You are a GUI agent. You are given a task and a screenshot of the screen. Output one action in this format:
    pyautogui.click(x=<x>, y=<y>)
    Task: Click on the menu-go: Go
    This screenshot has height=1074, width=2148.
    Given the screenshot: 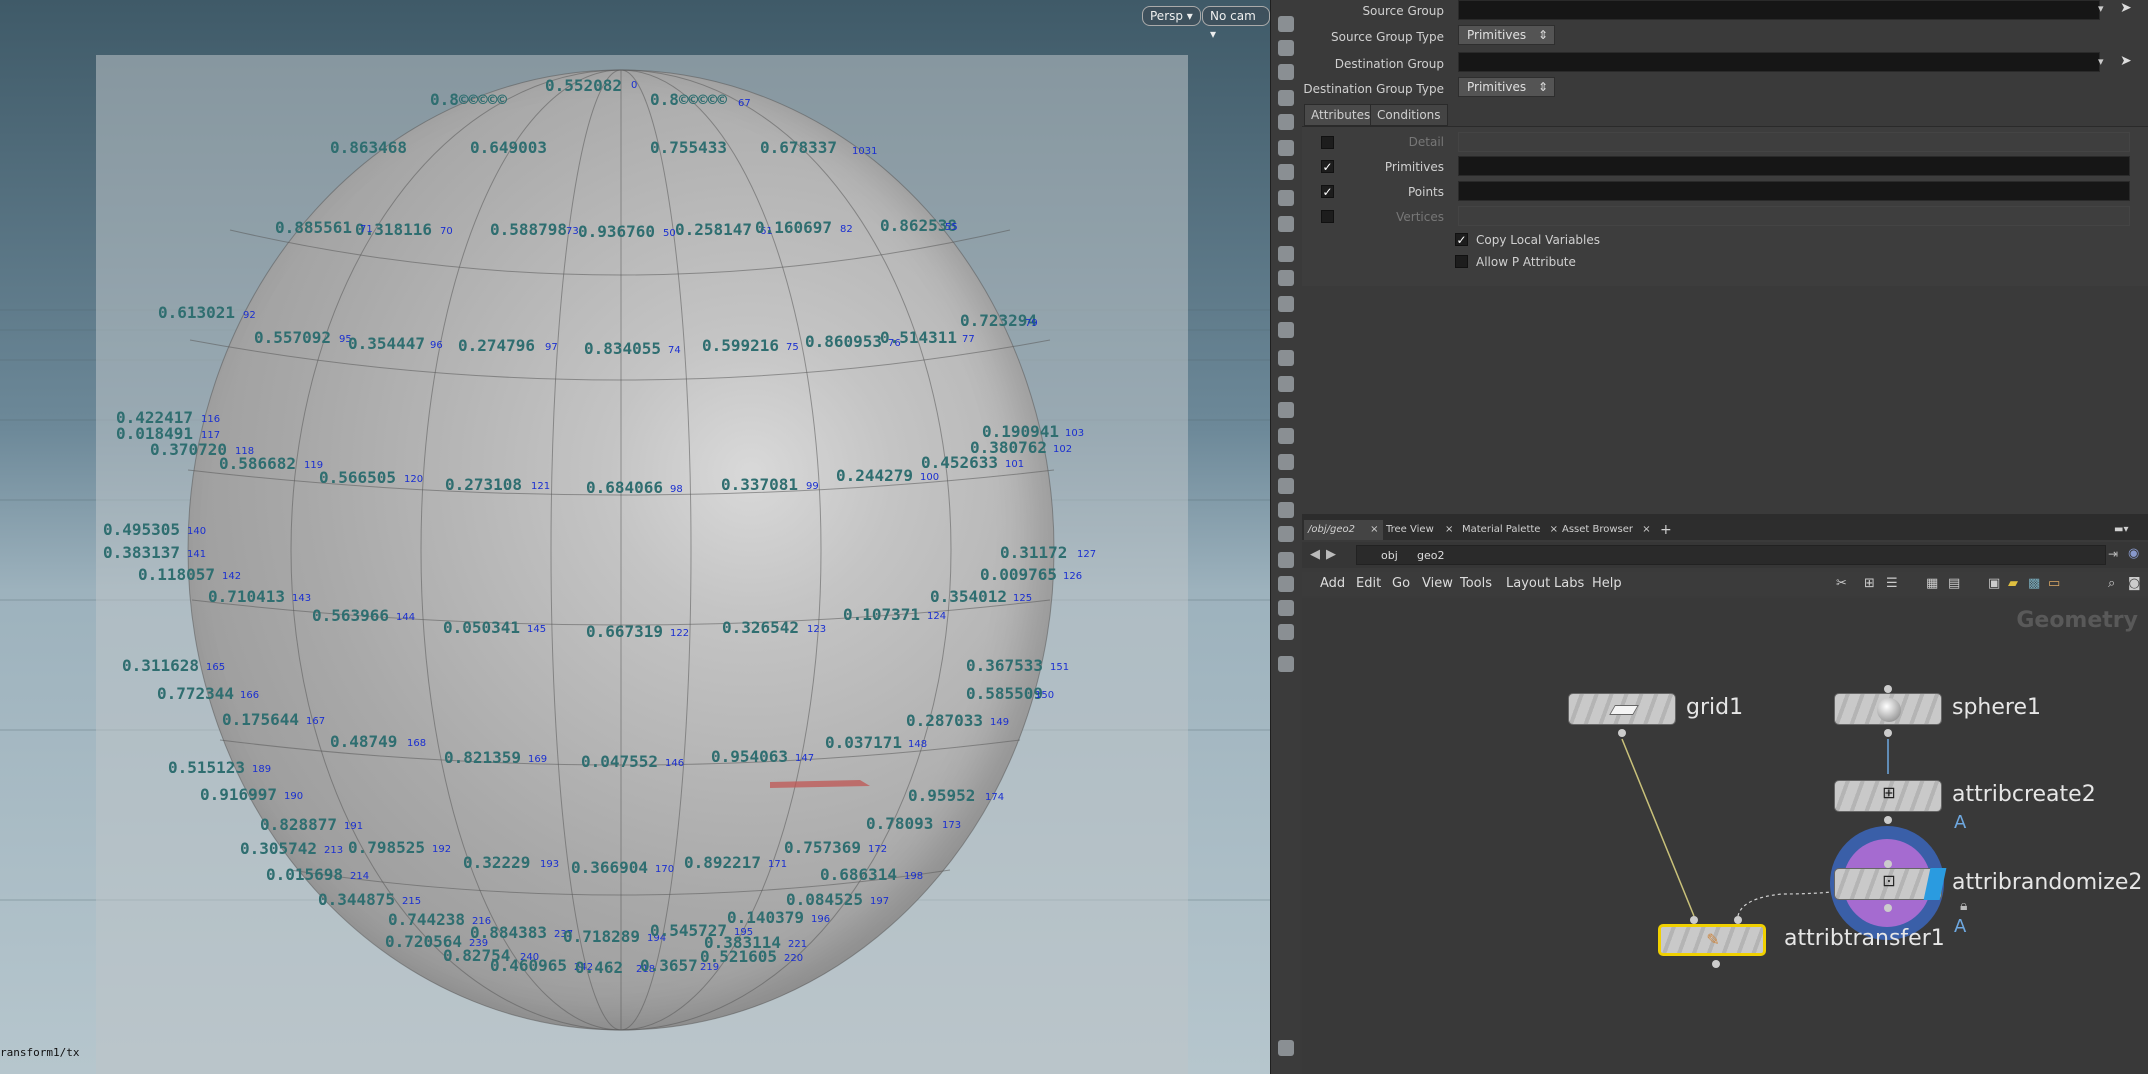 What is the action you would take?
    pyautogui.click(x=1401, y=583)
    